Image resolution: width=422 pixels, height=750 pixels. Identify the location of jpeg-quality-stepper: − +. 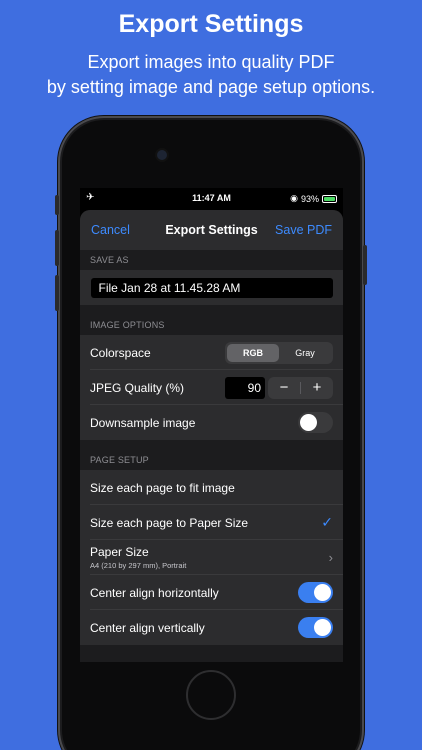
(300, 387).